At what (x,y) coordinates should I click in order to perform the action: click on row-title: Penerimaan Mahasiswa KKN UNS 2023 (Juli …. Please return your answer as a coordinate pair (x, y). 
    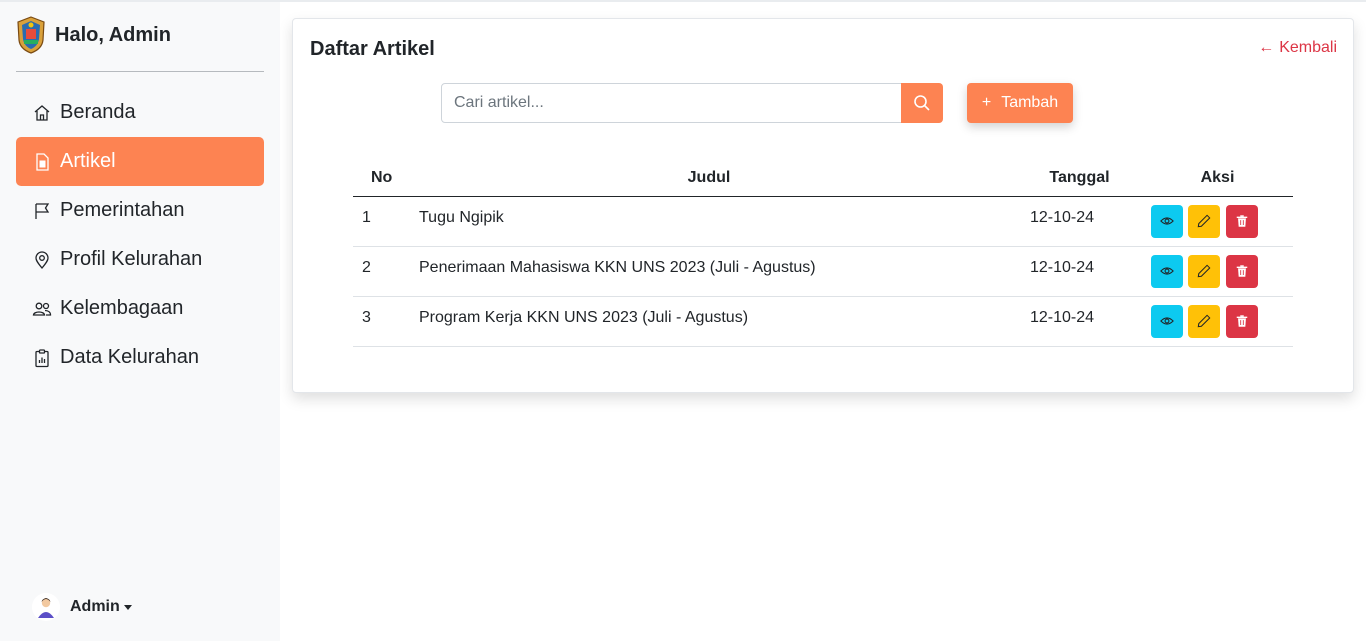
    Looking at the image, I should click on (709, 271).